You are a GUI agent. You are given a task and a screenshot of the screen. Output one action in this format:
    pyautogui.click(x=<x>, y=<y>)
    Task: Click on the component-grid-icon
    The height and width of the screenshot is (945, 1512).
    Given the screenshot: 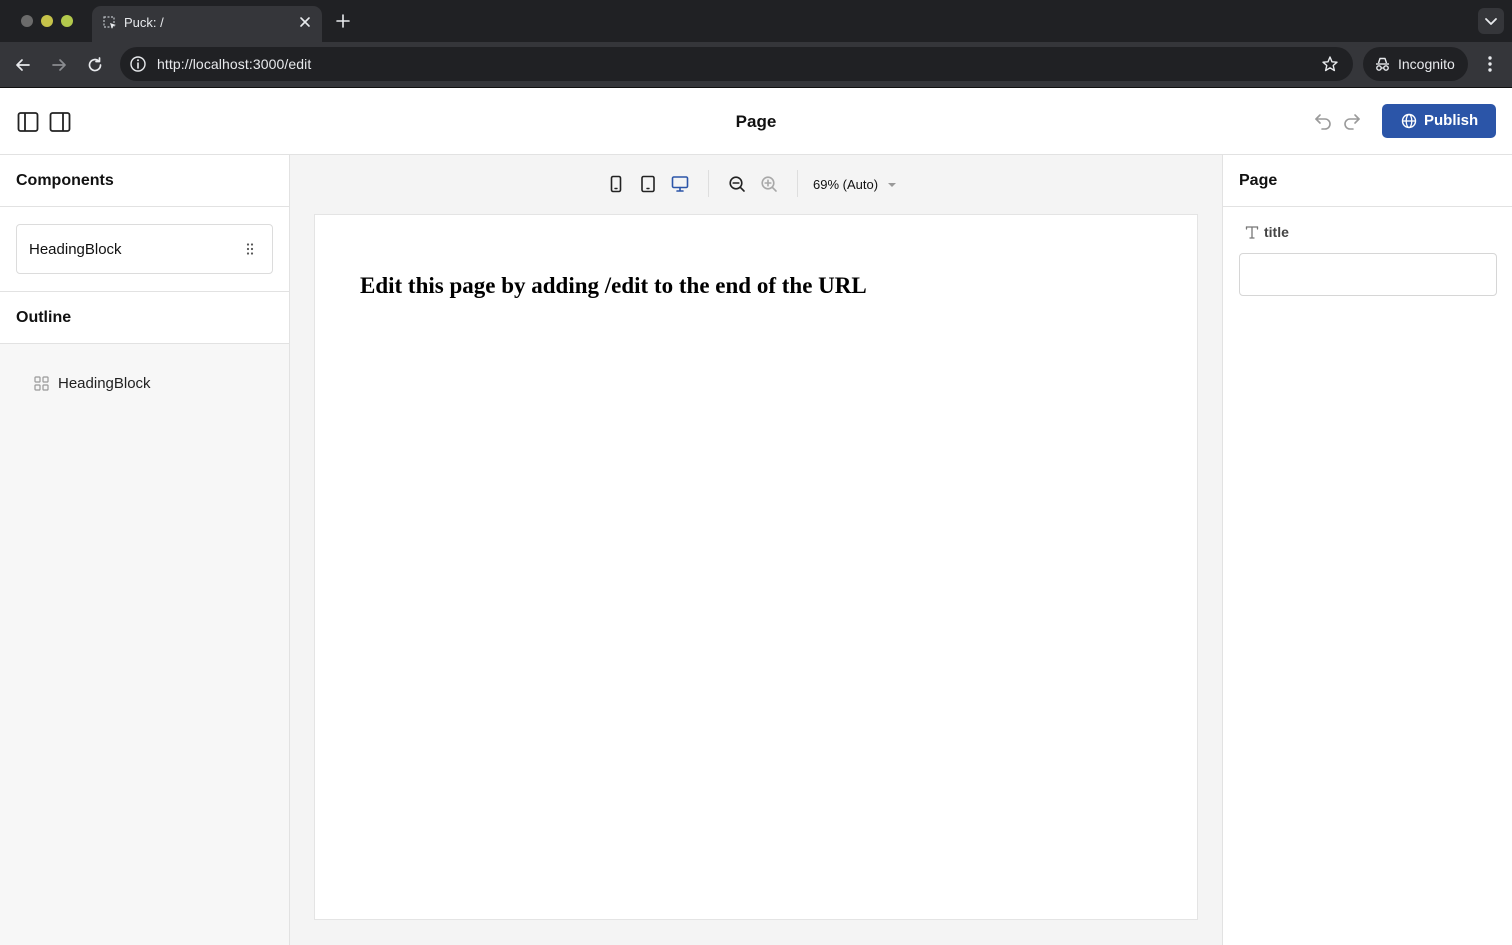 What is the action you would take?
    pyautogui.click(x=41, y=383)
    